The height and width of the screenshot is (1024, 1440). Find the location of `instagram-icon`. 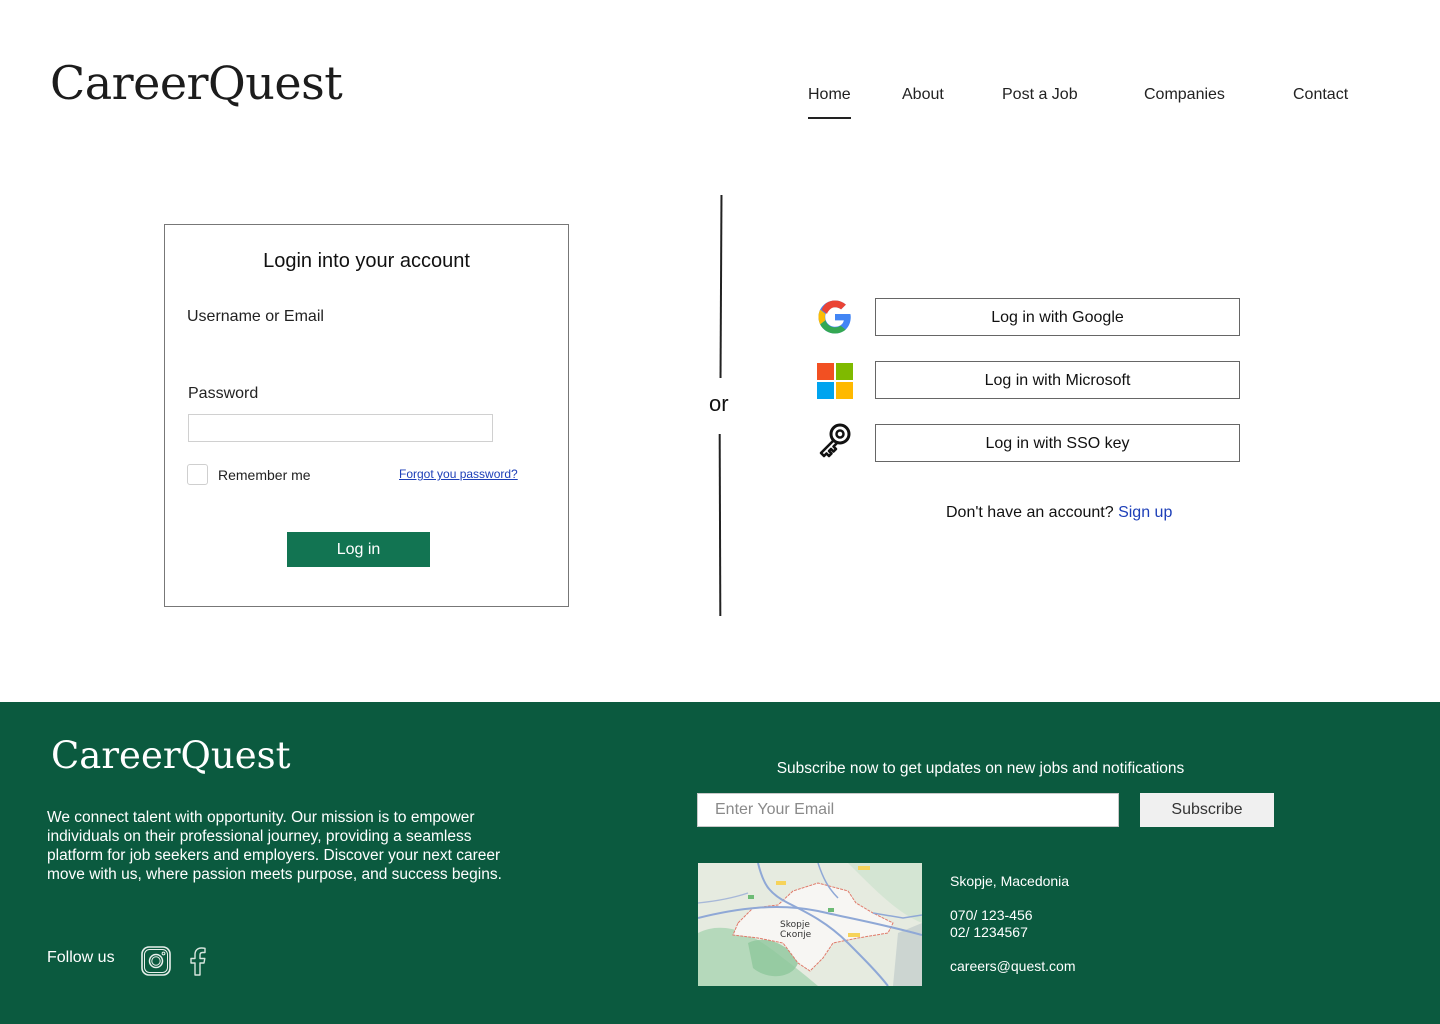

instagram-icon is located at coordinates (156, 961).